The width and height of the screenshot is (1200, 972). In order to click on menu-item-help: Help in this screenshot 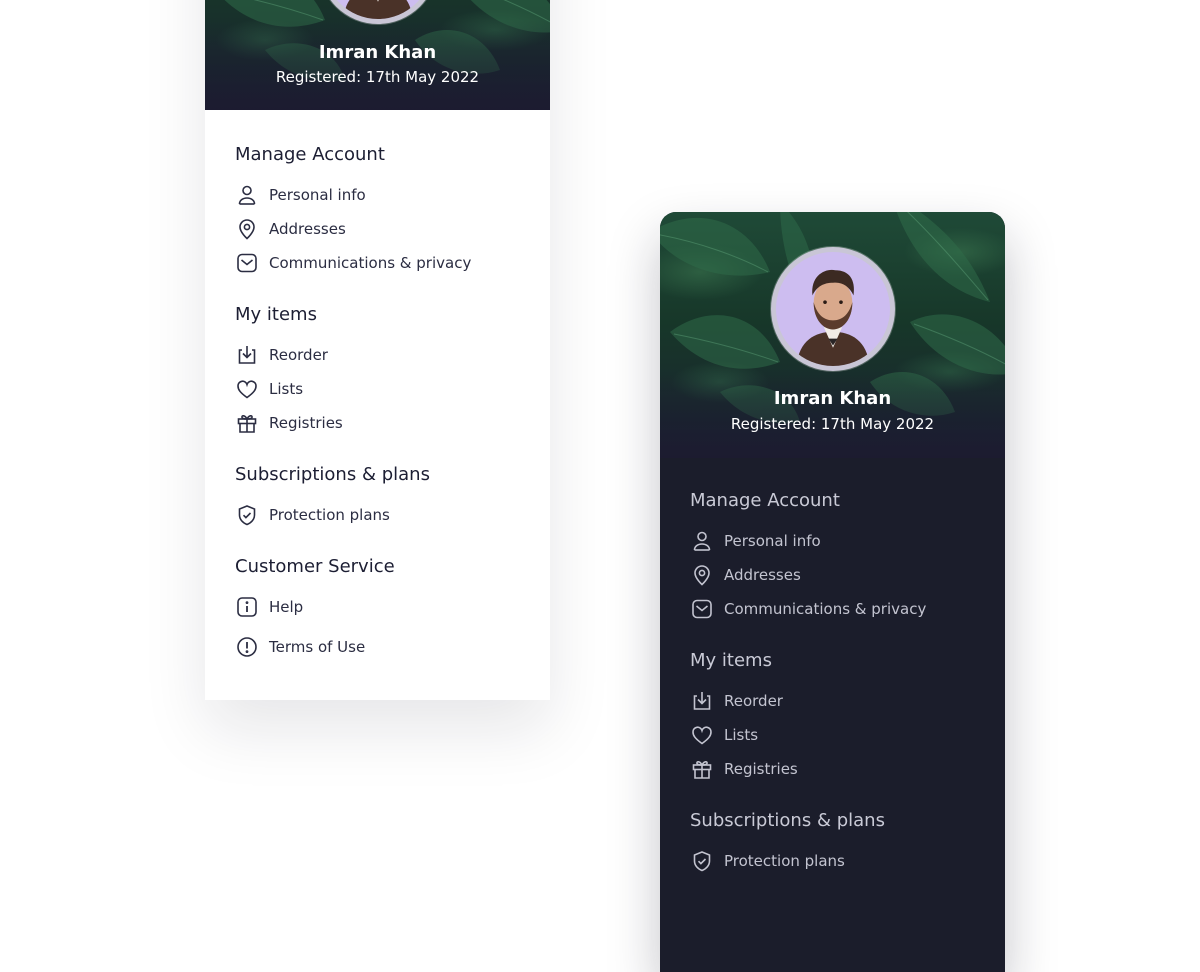, I will do `click(382, 607)`.